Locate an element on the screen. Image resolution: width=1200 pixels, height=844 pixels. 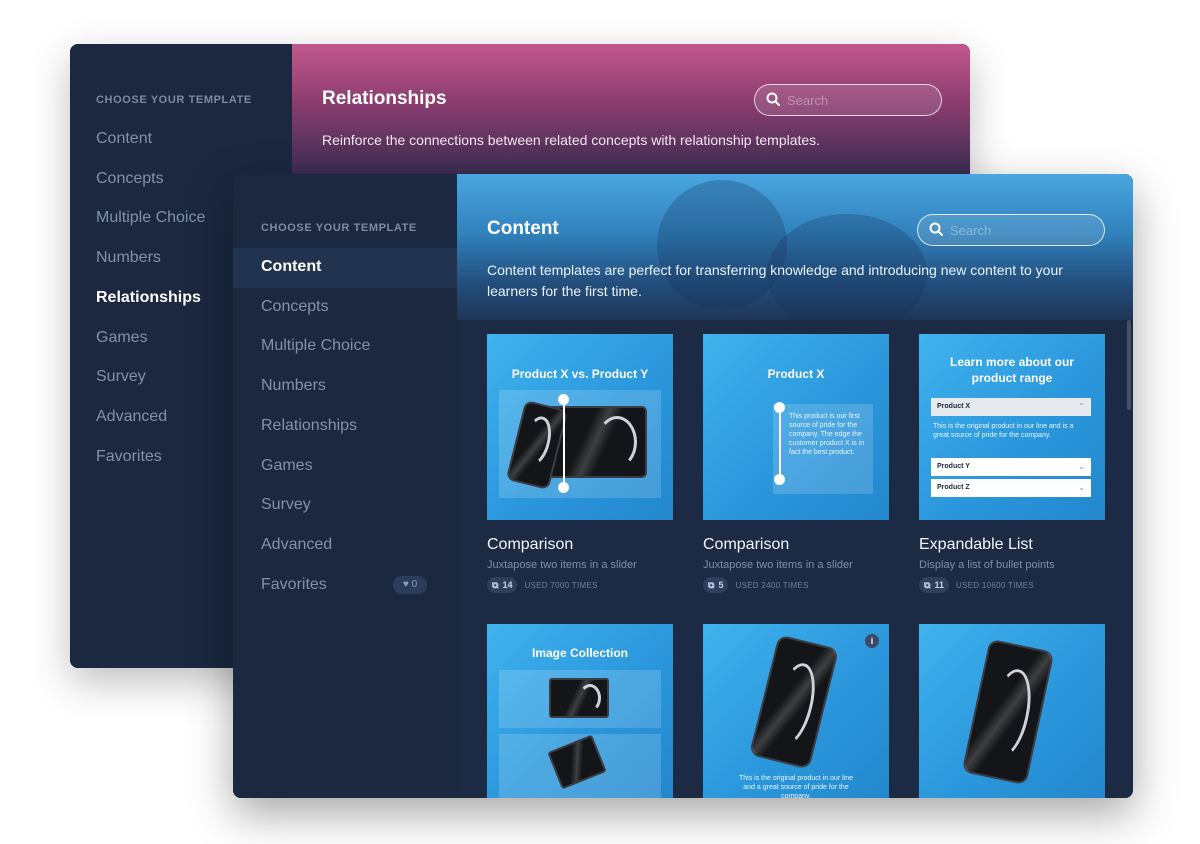
card-meta: ⧉ 14 USED 7000 TIMES is located at coordinates (580, 585).